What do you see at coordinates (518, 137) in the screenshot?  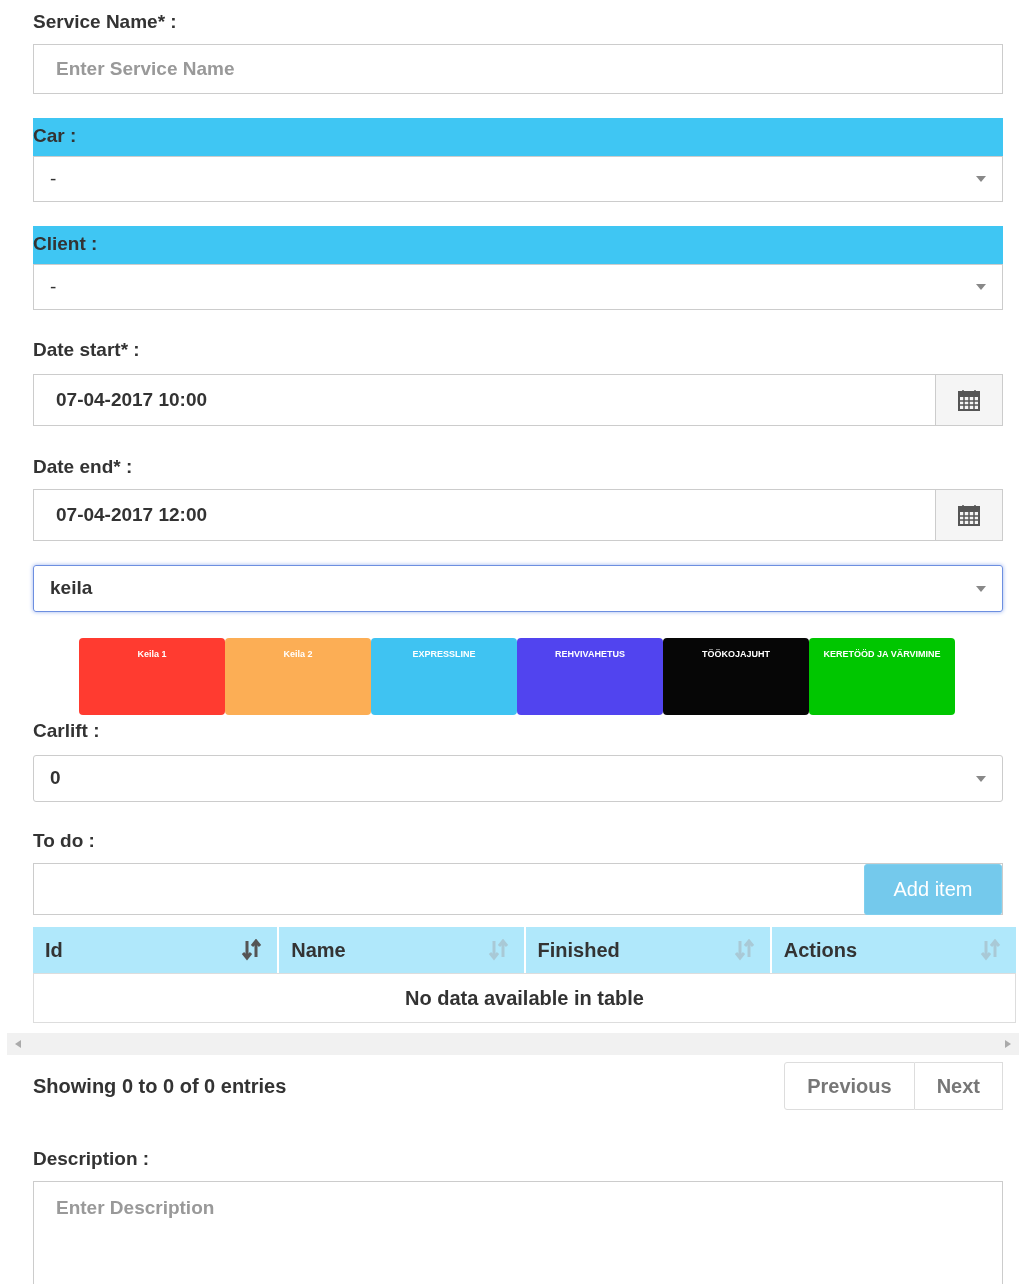 I see `field-label: Car :` at bounding box center [518, 137].